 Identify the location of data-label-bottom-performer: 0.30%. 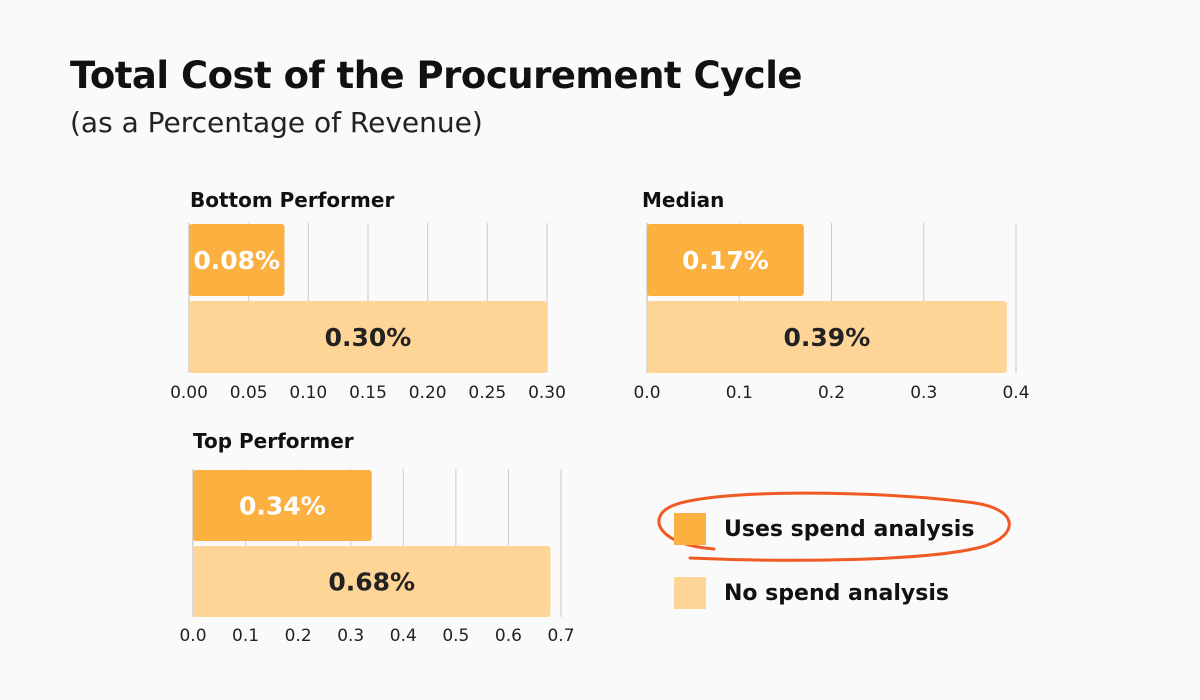
(368, 337).